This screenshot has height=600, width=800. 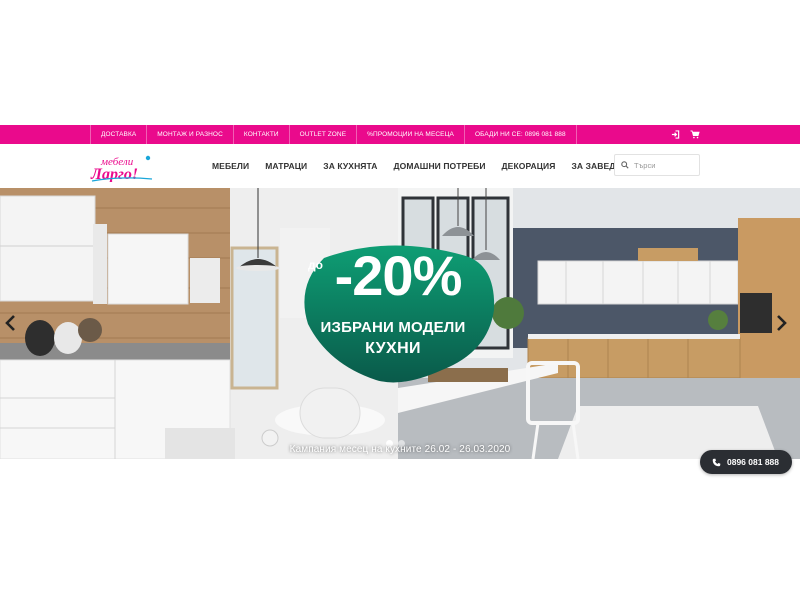 I want to click on top-link-assembly: МОНТАЖ И РАЗНОС, so click(x=189, y=134).